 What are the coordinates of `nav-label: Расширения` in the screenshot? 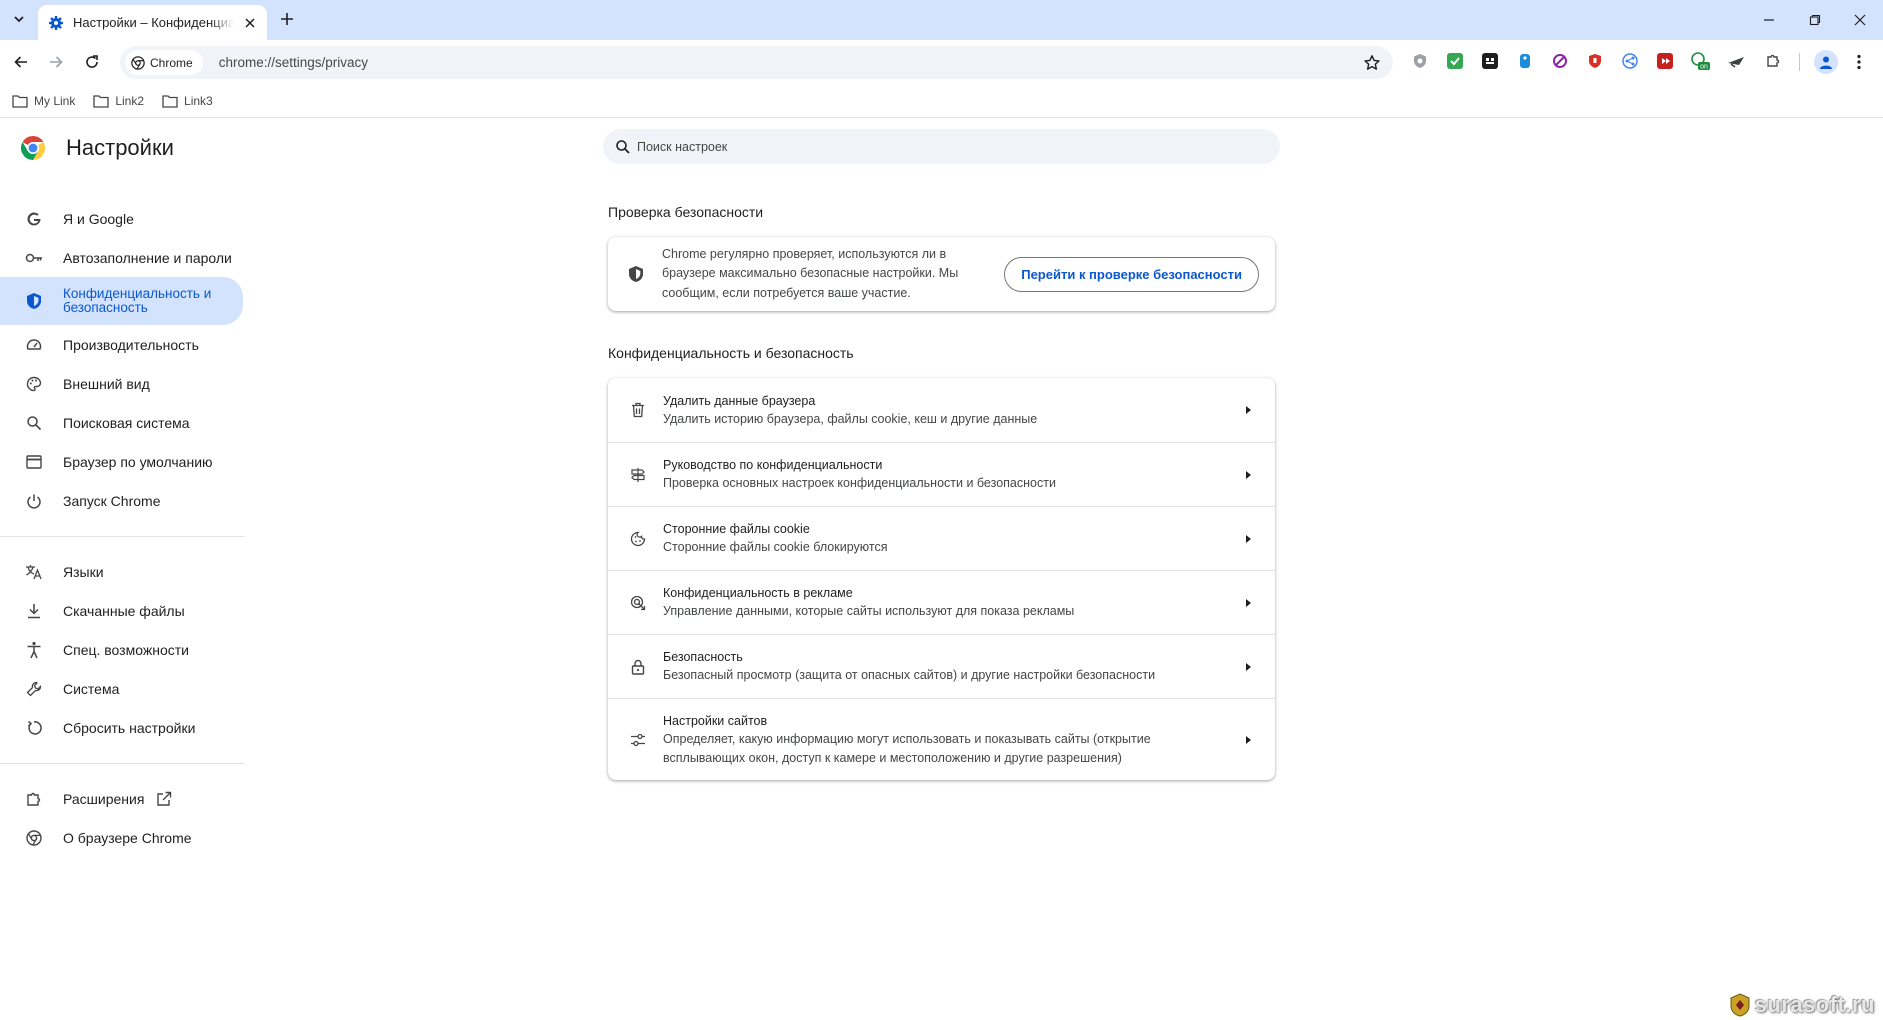 It's located at (104, 798).